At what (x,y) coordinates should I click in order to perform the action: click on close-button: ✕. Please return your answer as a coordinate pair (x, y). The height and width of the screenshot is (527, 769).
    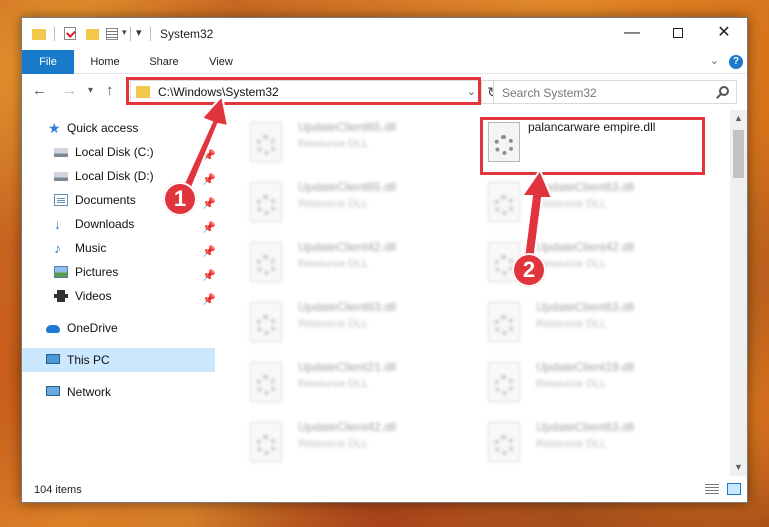
    Looking at the image, I should click on (724, 33).